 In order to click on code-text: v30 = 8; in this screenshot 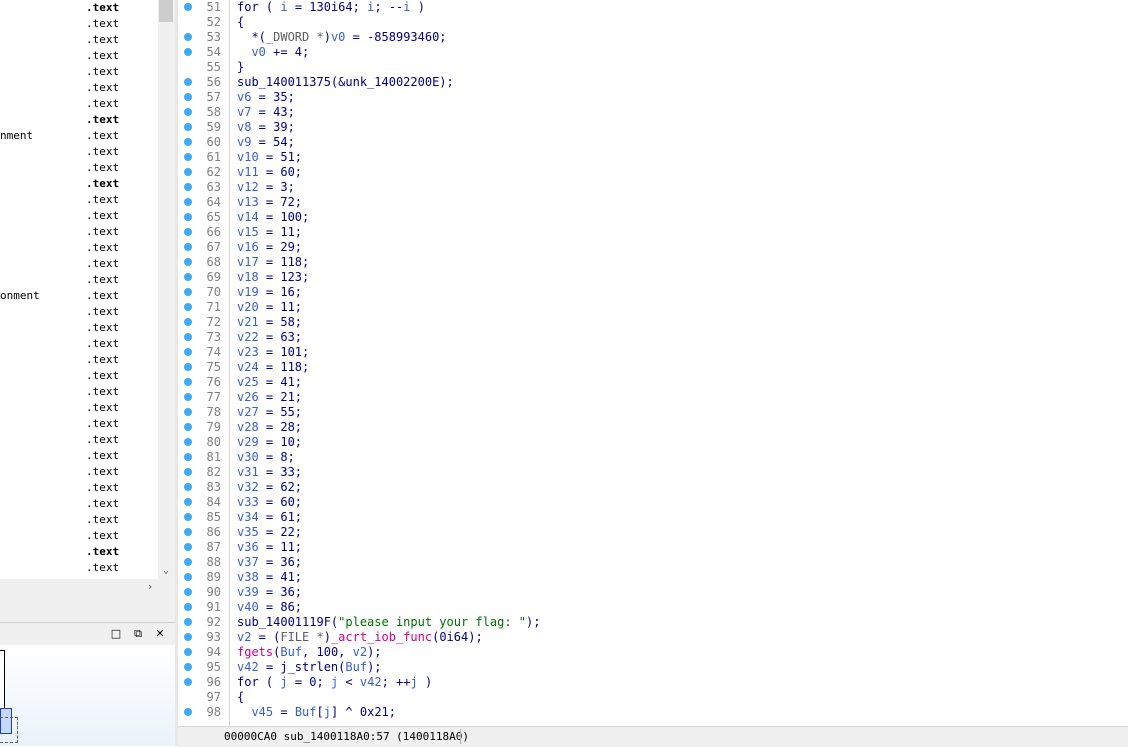, I will do `click(266, 457)`.